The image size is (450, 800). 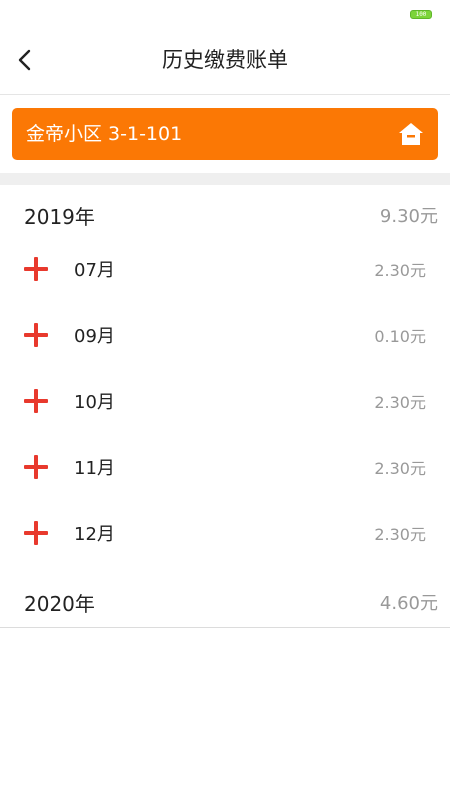 What do you see at coordinates (225, 467) in the screenshot?
I see `month-row: 11月 2.30元` at bounding box center [225, 467].